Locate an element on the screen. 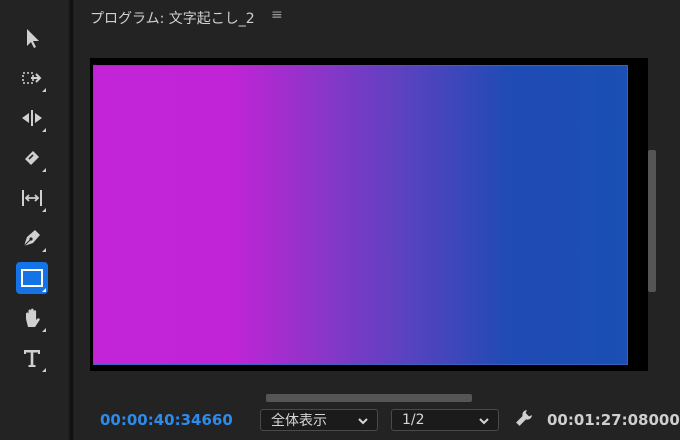 The width and height of the screenshot is (680, 440). slip-tool-button is located at coordinates (32, 198).